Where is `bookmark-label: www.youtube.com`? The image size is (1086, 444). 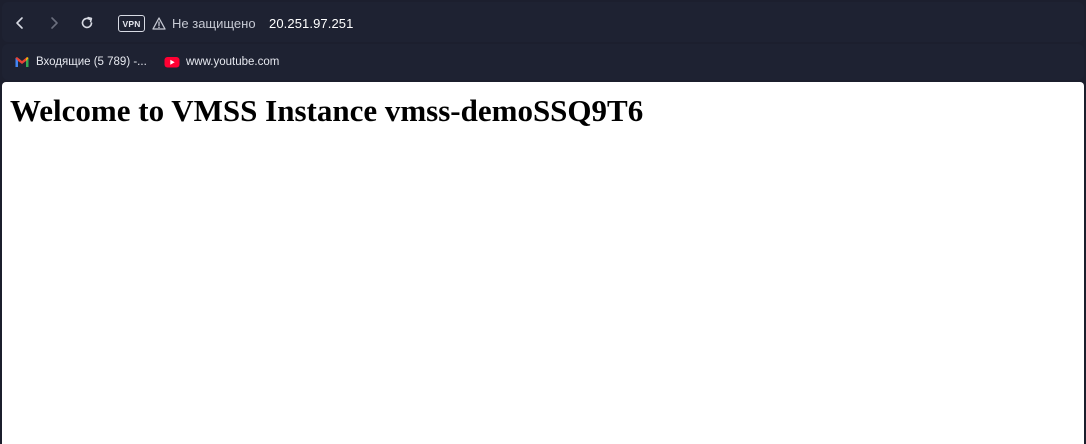 bookmark-label: www.youtube.com is located at coordinates (233, 62).